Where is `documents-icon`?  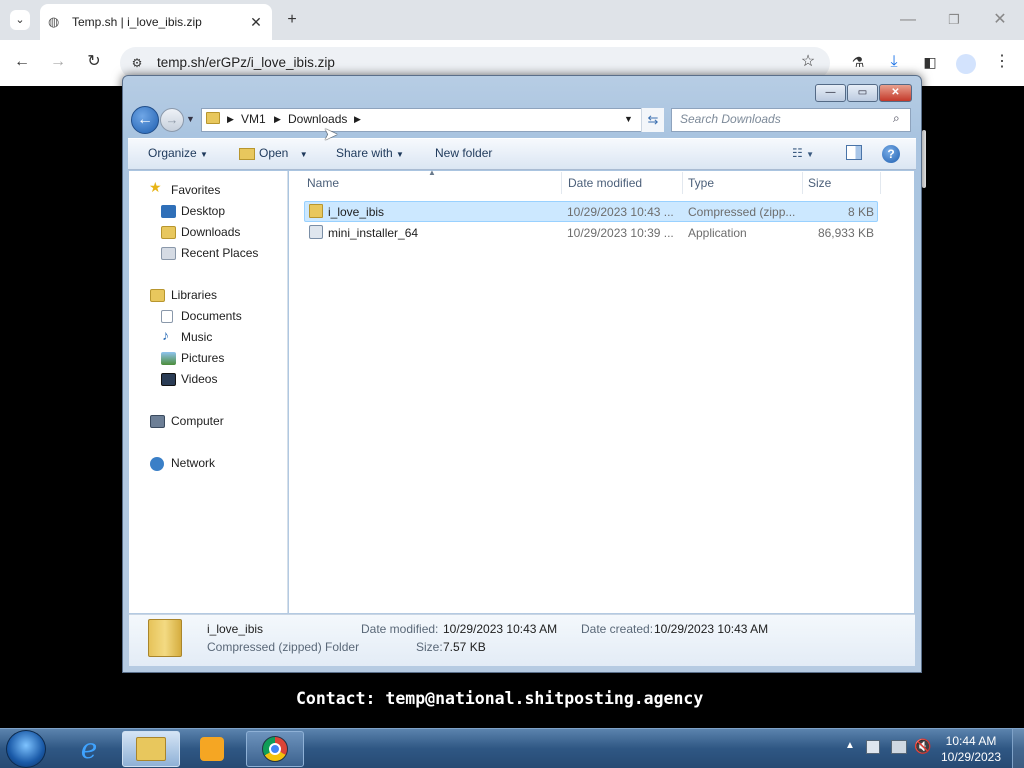 documents-icon is located at coordinates (167, 316).